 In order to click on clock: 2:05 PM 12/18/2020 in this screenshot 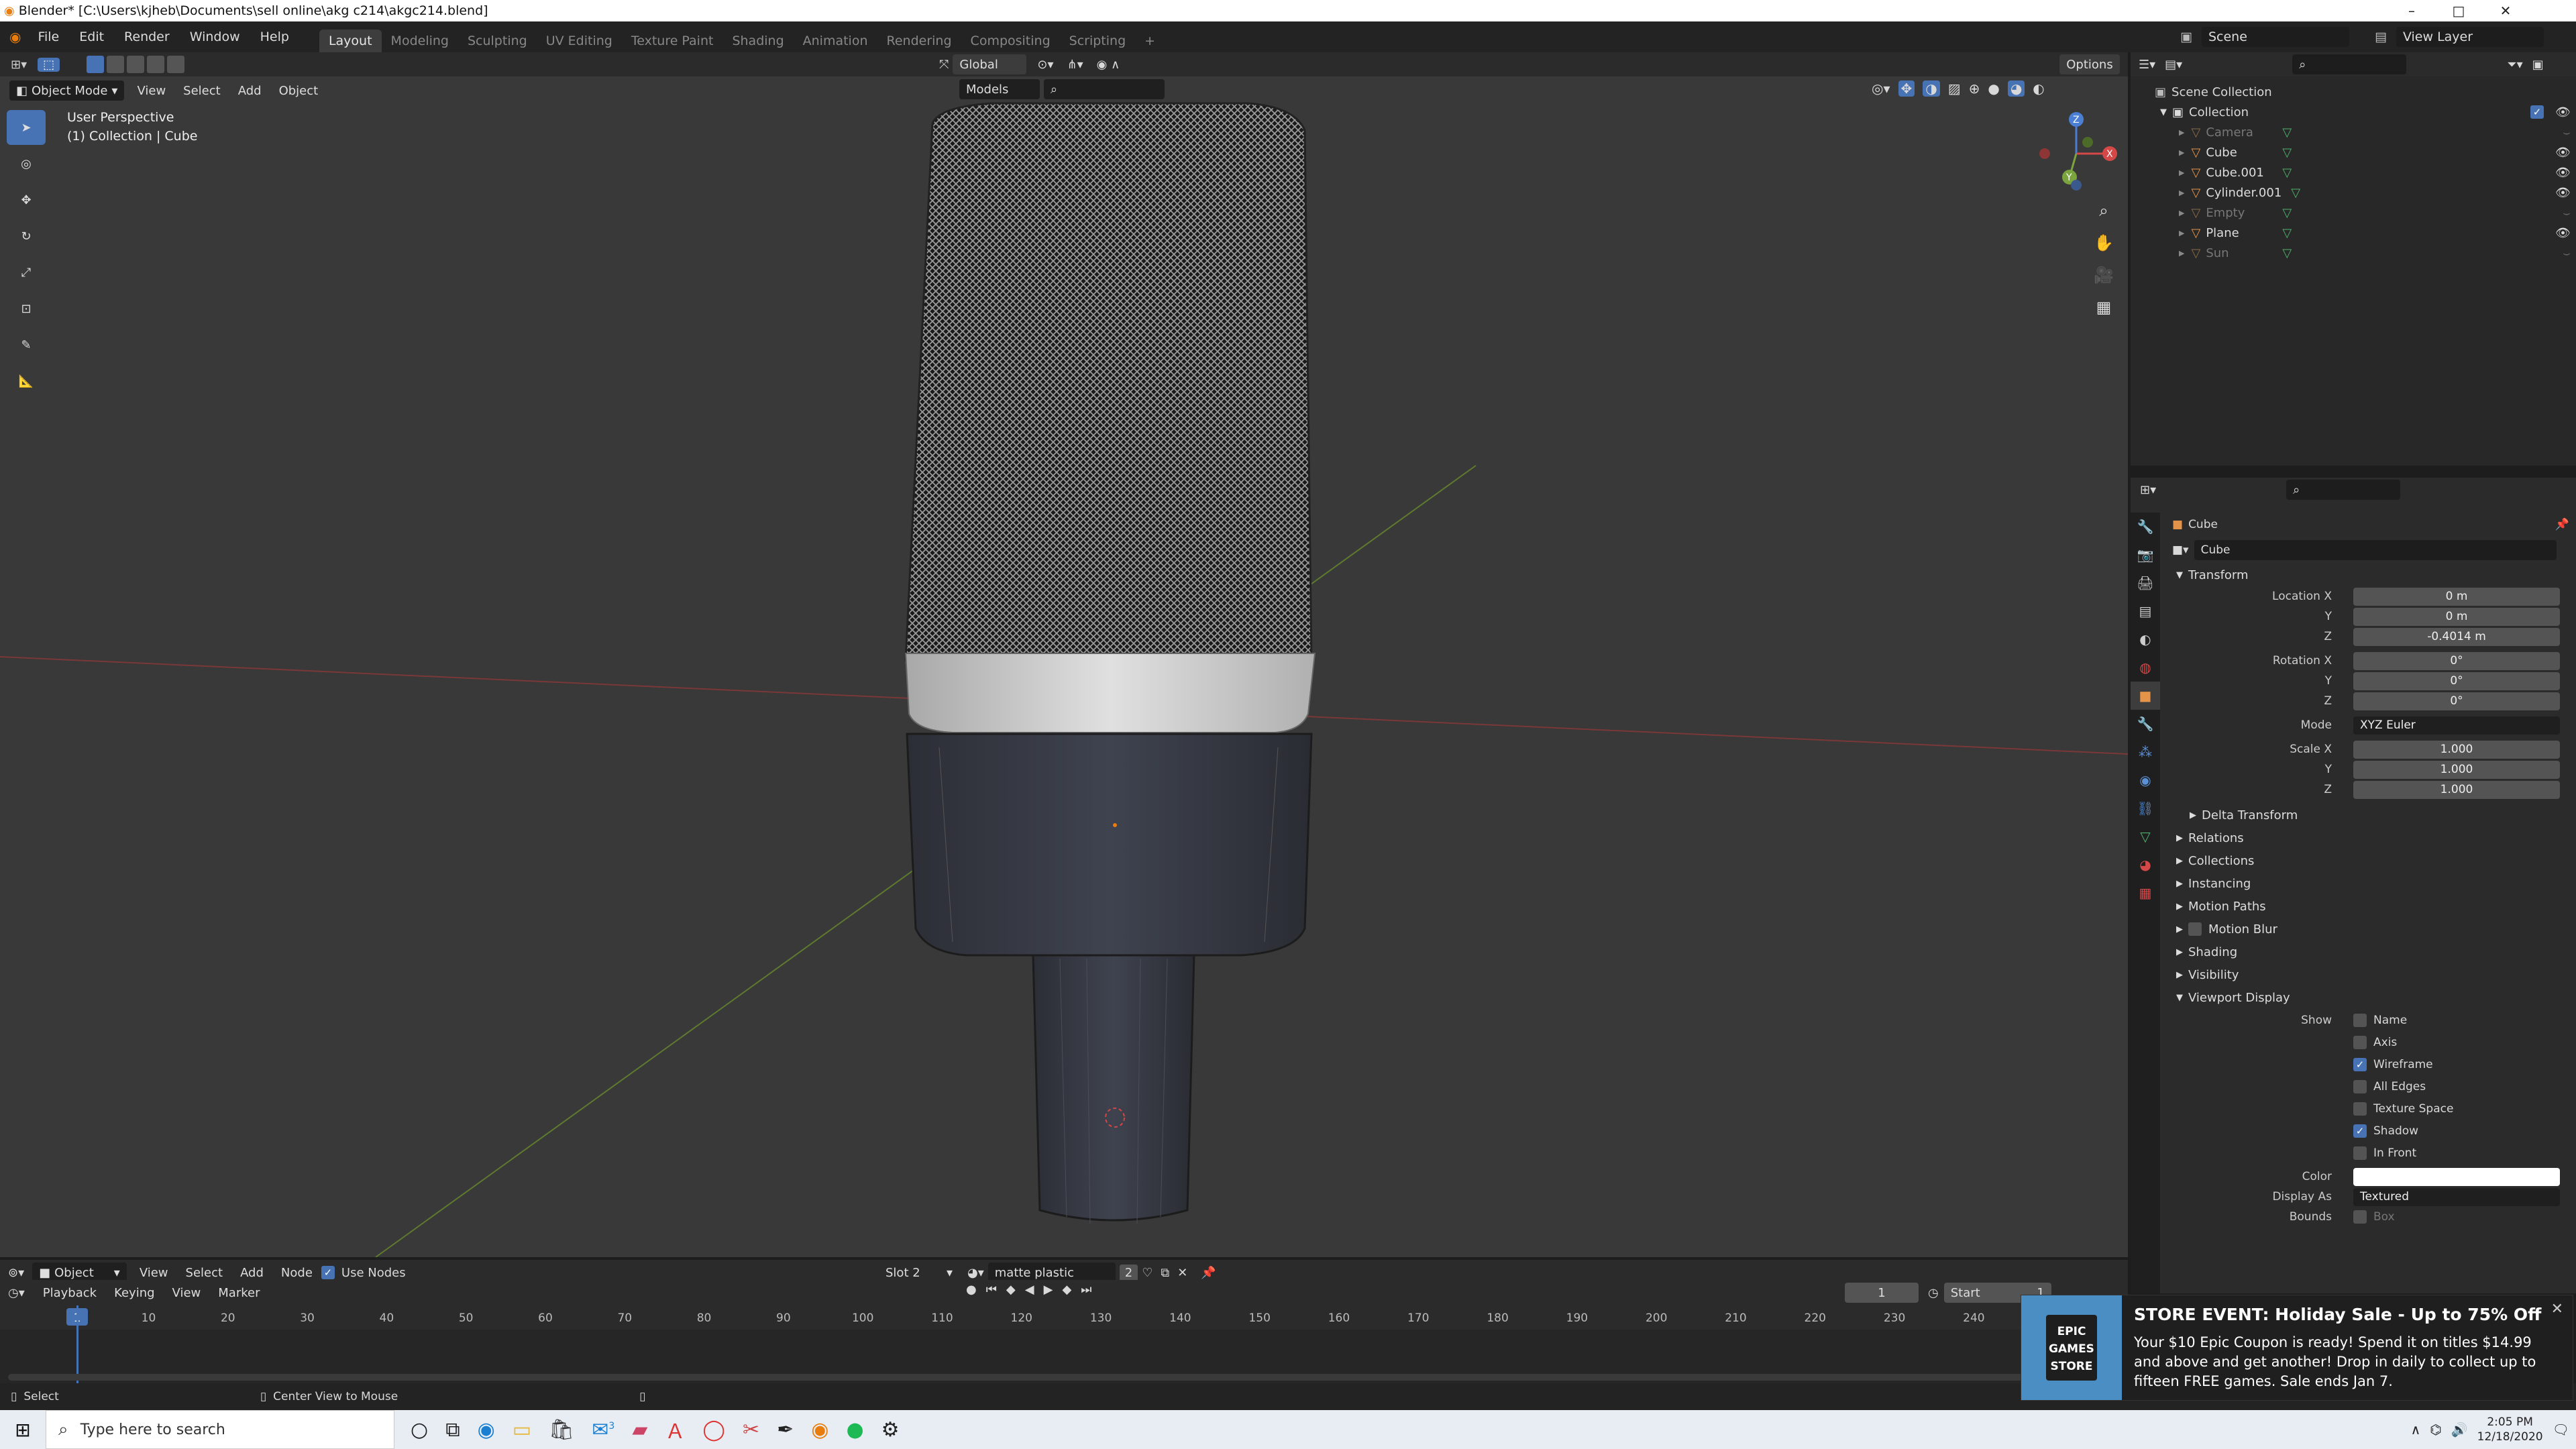, I will do `click(2510, 1429)`.